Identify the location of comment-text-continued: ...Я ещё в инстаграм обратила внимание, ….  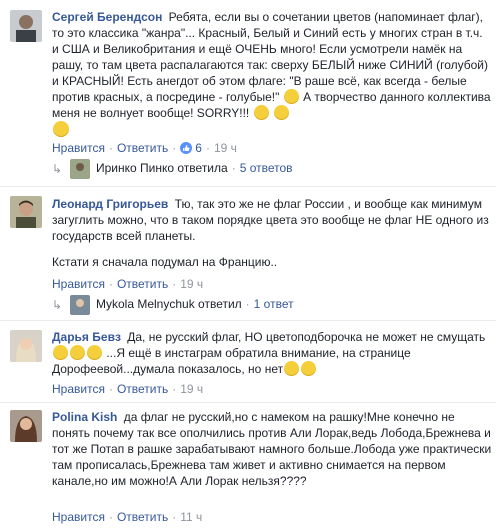
(231, 361).